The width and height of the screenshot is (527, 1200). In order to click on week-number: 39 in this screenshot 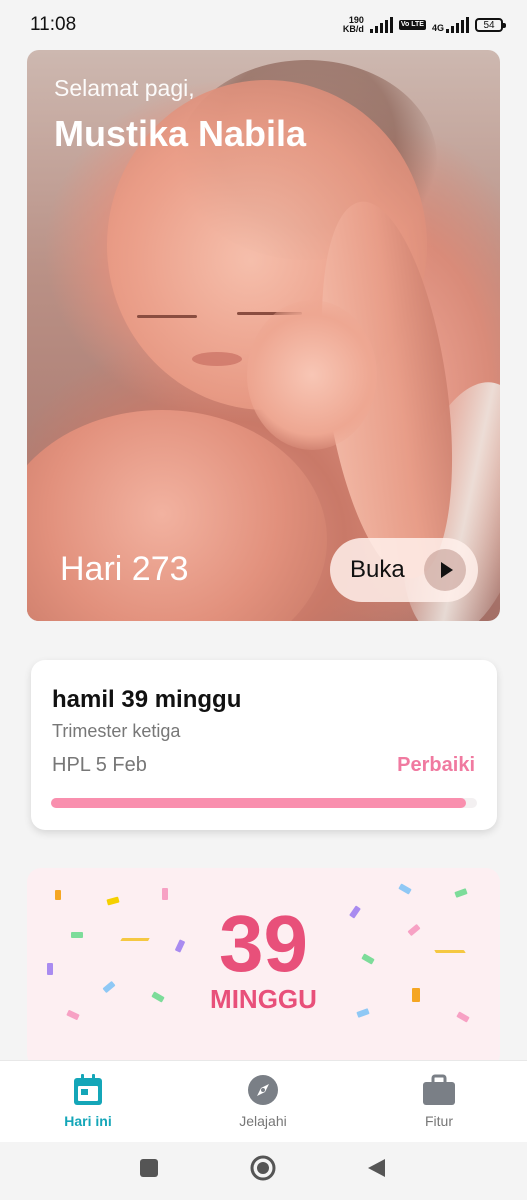, I will do `click(263, 943)`.